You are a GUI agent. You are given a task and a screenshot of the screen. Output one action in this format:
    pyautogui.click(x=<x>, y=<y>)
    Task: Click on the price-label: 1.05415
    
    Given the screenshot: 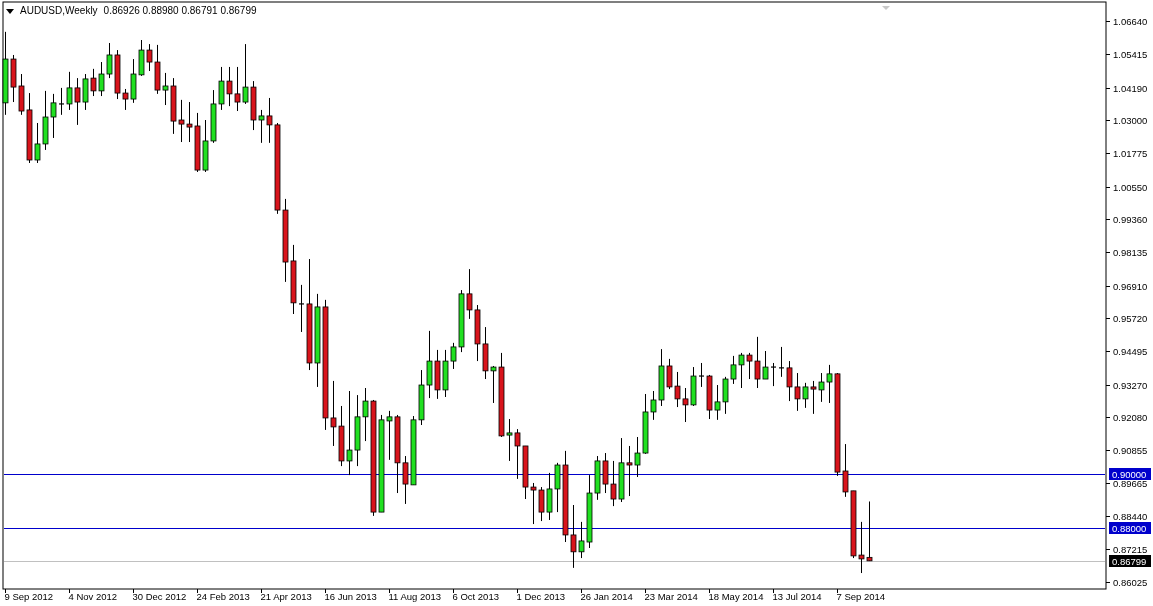 What is the action you would take?
    pyautogui.click(x=1130, y=54)
    